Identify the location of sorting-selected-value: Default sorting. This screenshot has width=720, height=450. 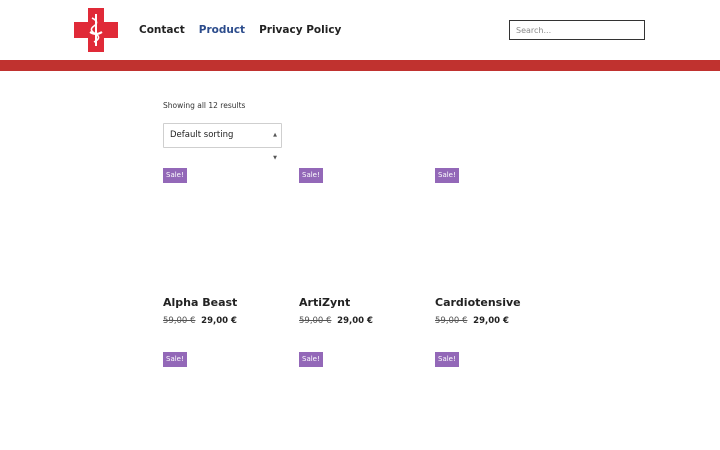
(202, 135).